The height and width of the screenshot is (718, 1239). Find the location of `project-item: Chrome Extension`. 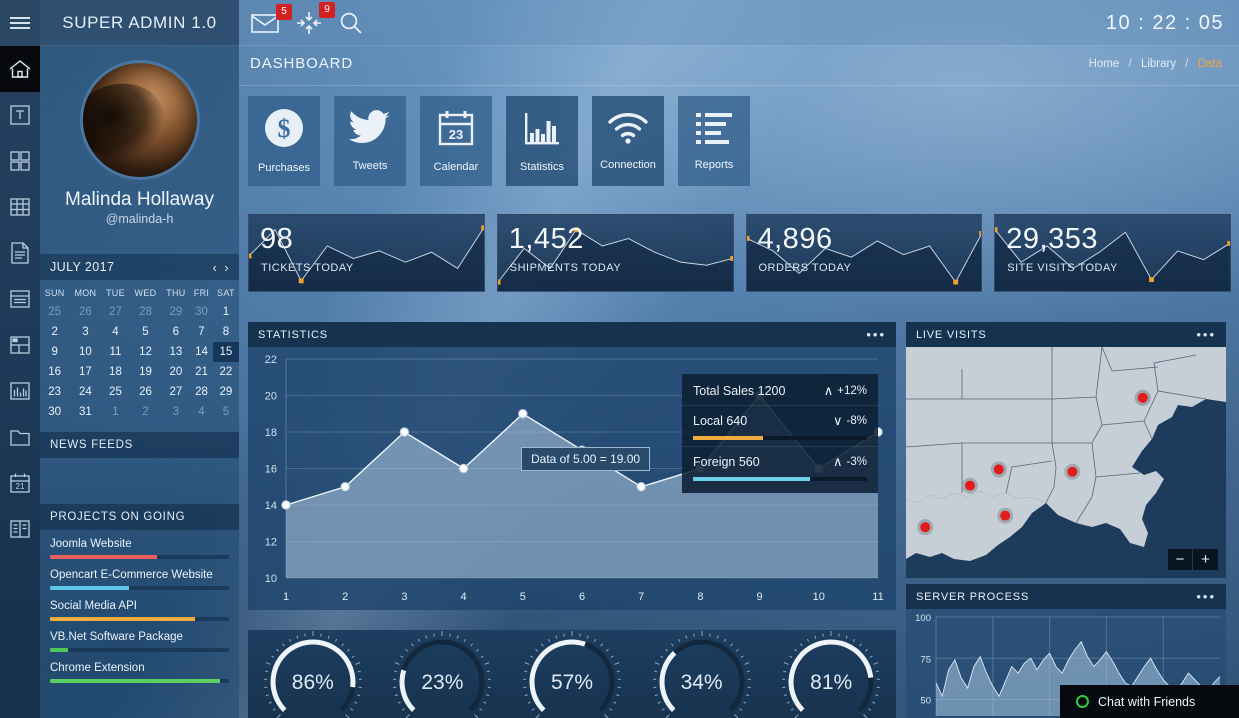

project-item: Chrome Extension is located at coordinates (139, 672).